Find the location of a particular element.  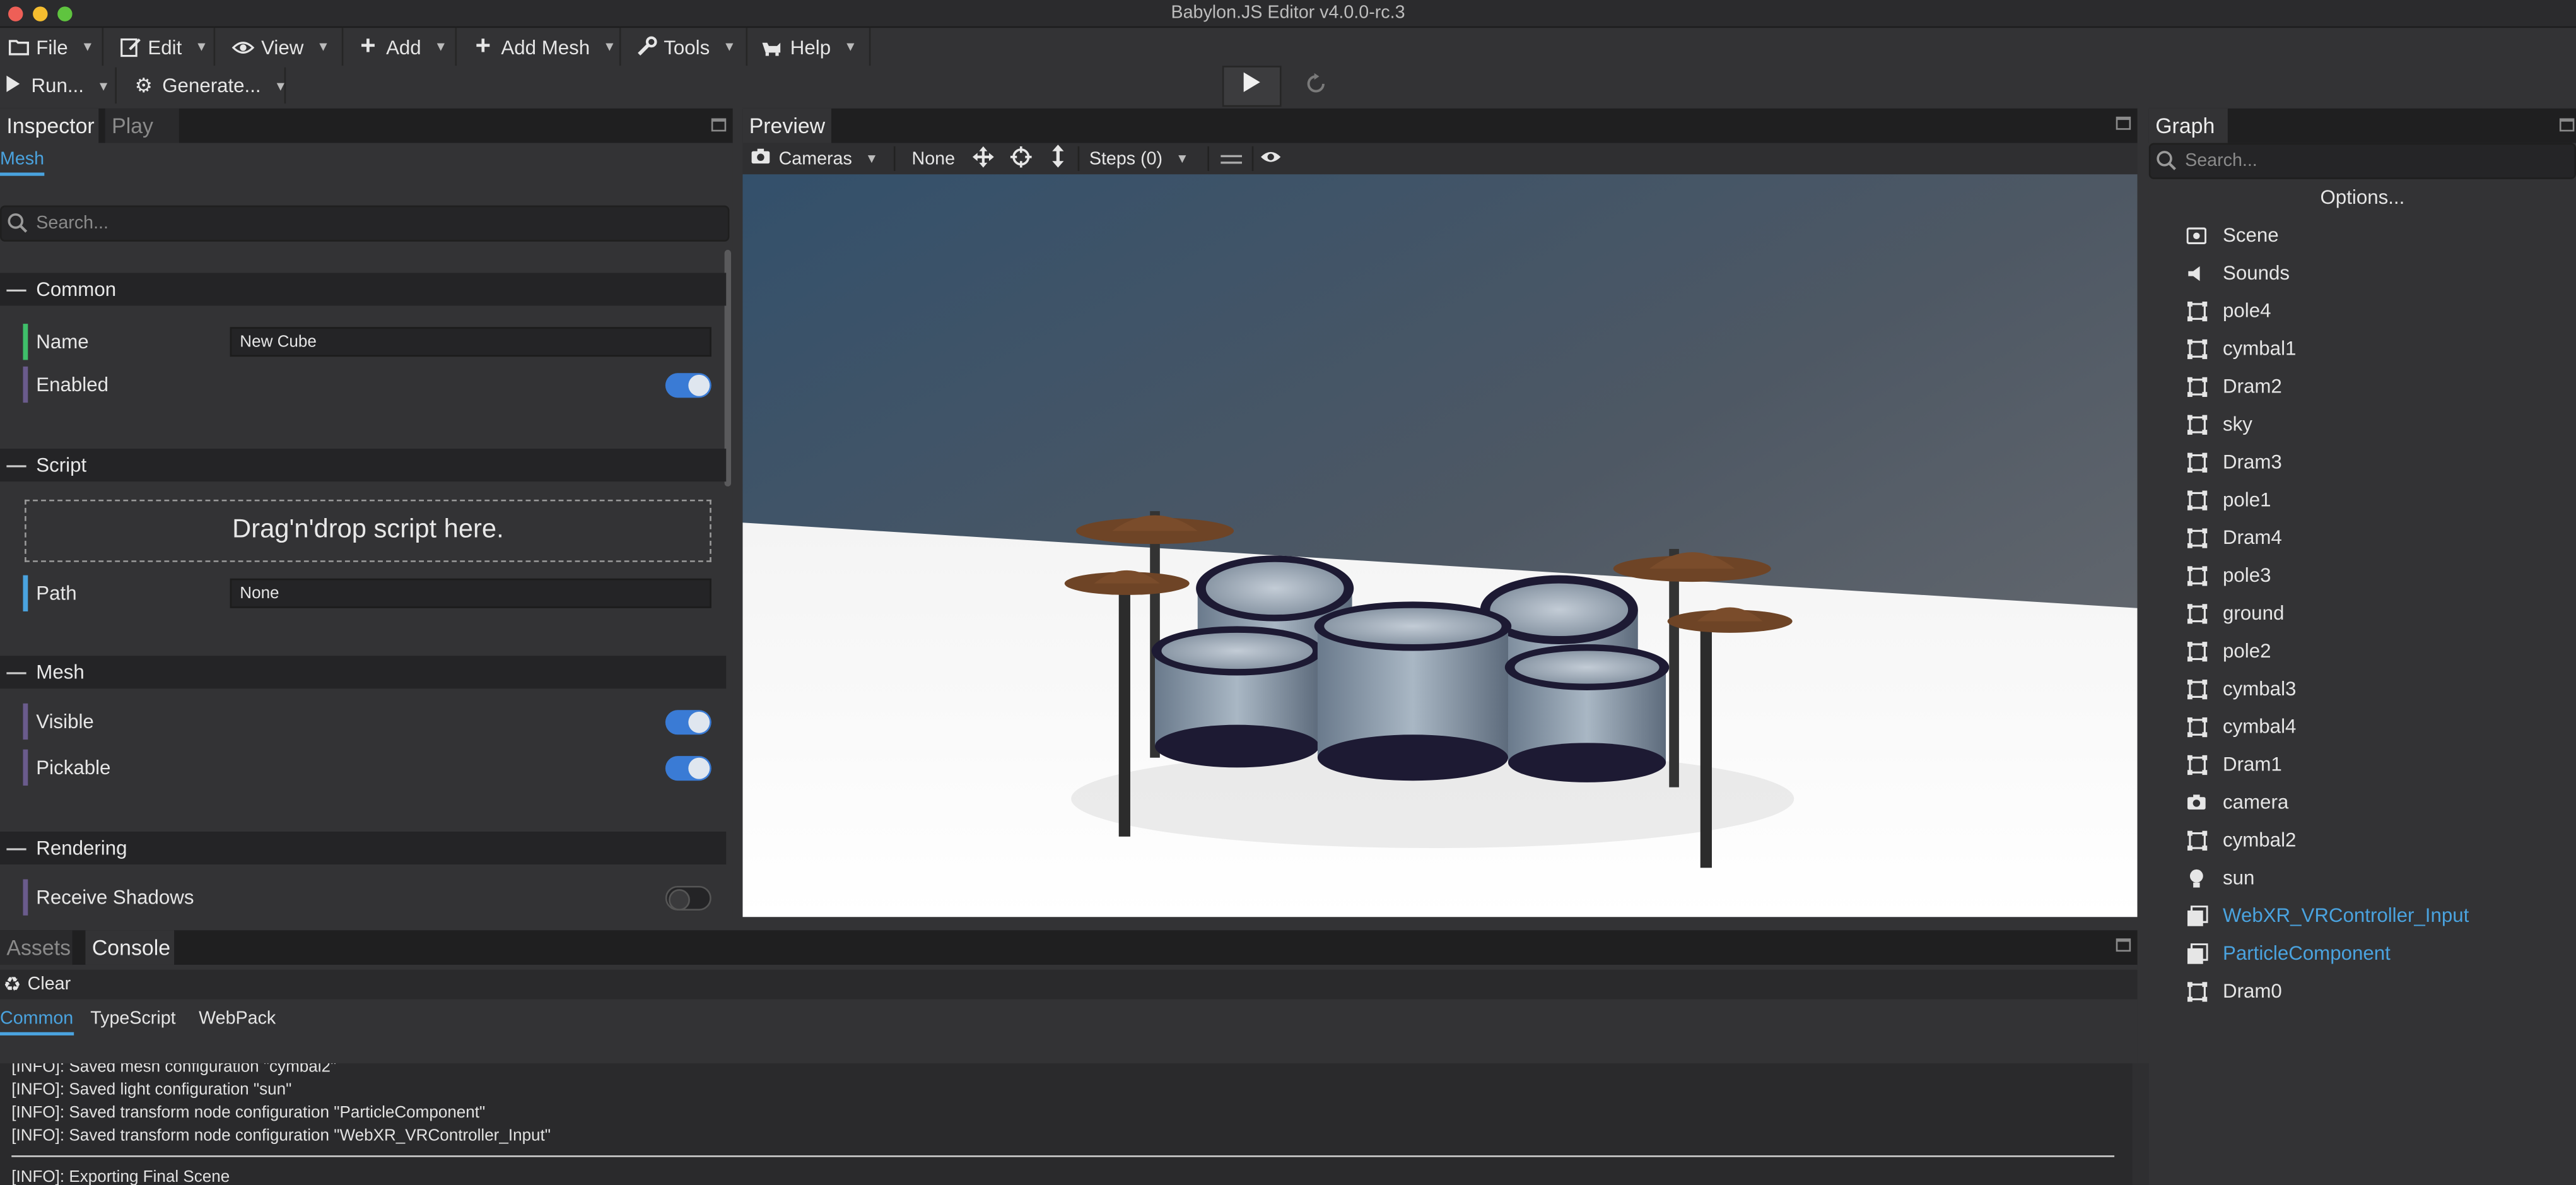

scale-gizmo-button is located at coordinates (1058, 159).